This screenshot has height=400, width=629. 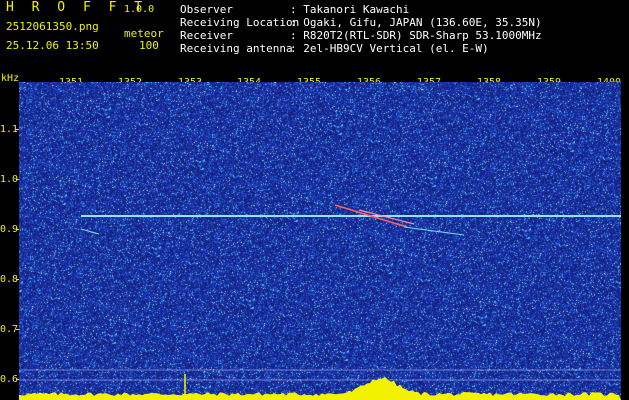 I want to click on antenna-value: : 2el-HB9CV Vertical (el. E-W), so click(x=389, y=48).